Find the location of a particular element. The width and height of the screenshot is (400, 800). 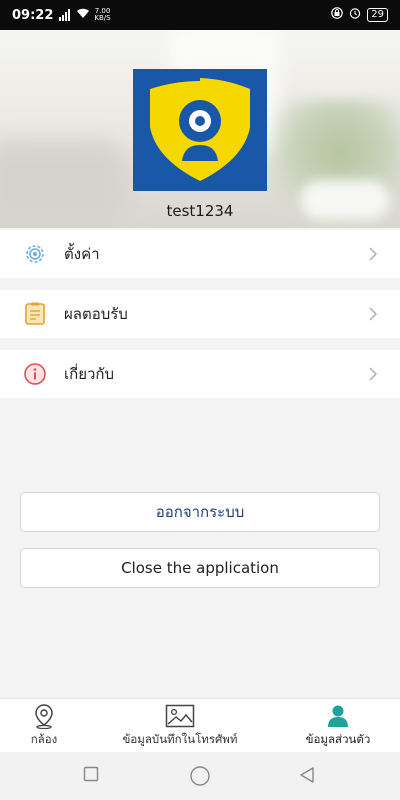

tab-label-phone-records: ข้อมูลบันทึกในโทรศัพท์ is located at coordinates (180, 739).